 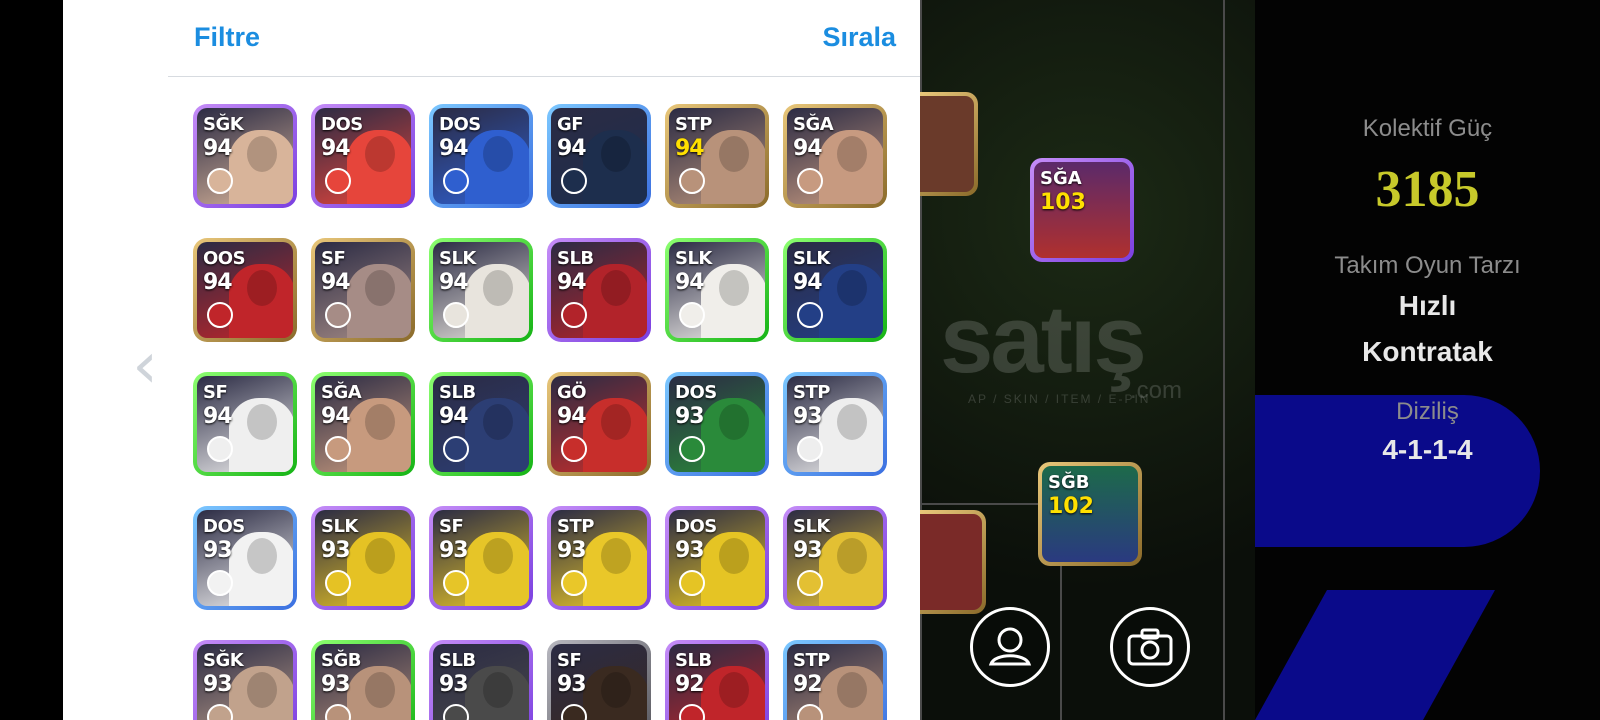 I want to click on card-inner: STP 92, so click(x=835, y=682).